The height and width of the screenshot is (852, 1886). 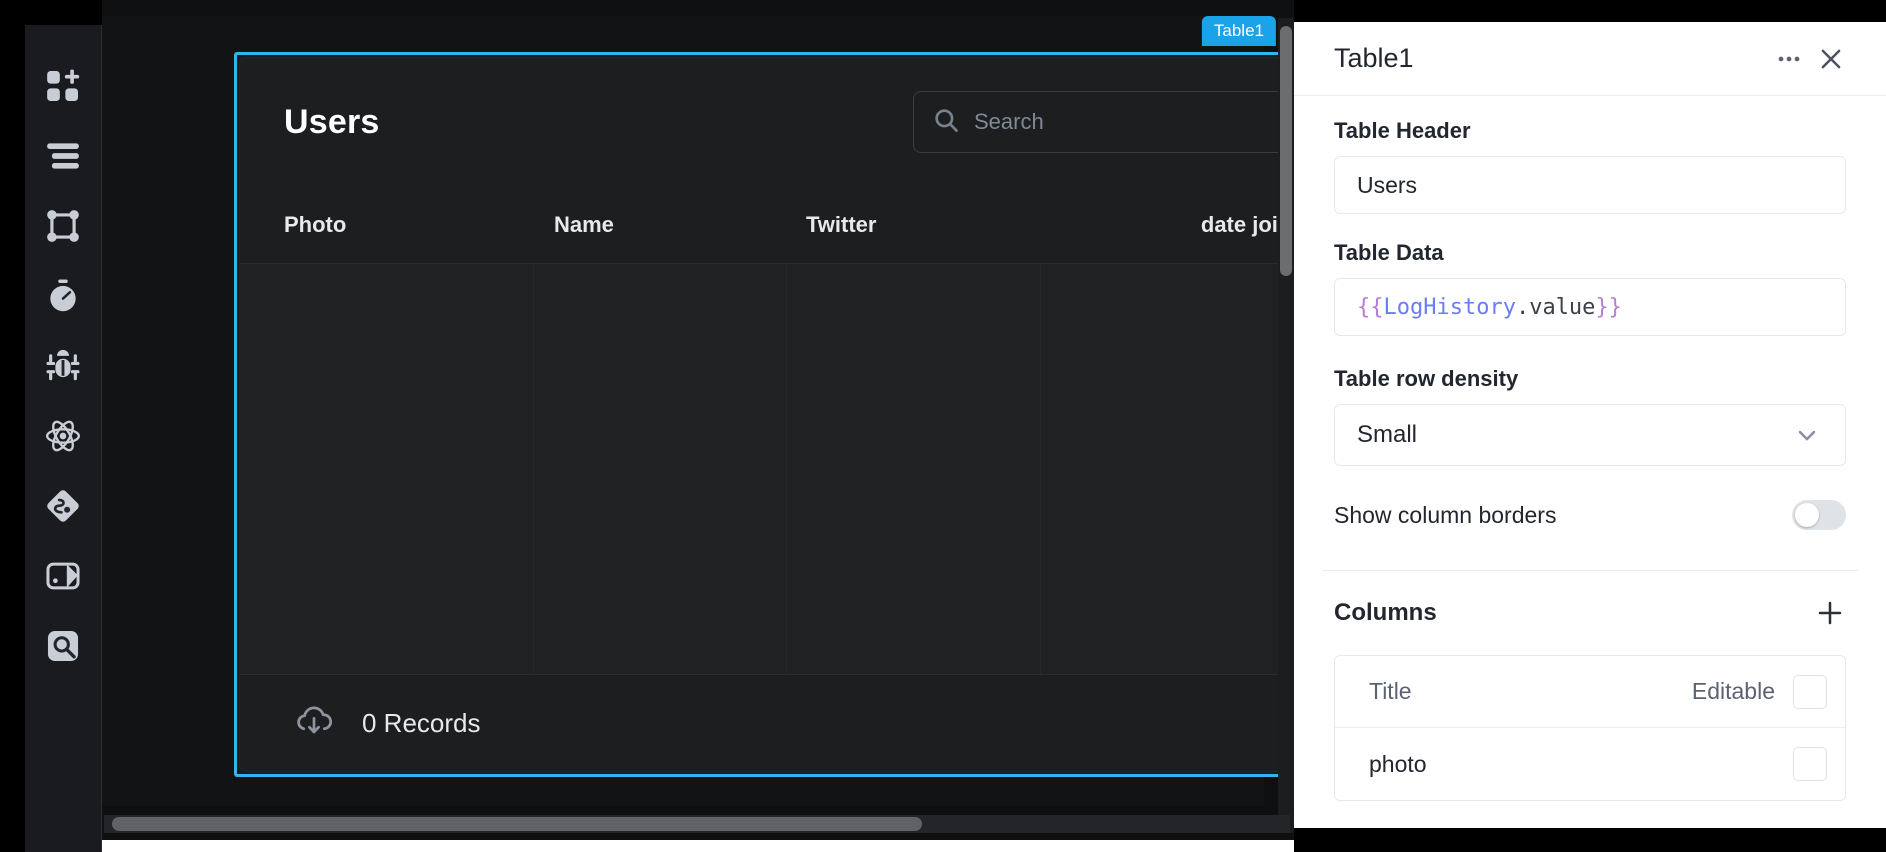 I want to click on property-panel-title: Table1, so click(x=1374, y=58).